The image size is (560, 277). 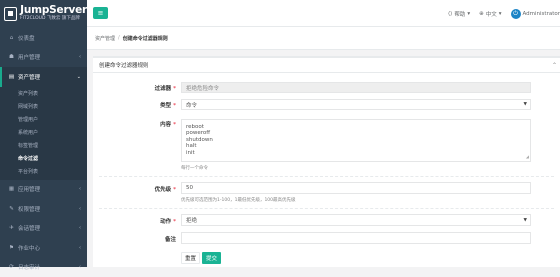 What do you see at coordinates (134, 189) in the screenshot?
I see `priority-label: 优先级*` at bounding box center [134, 189].